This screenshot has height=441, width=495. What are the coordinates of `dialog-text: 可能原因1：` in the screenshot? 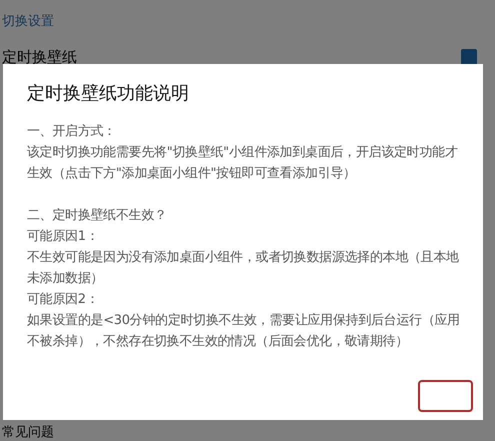 It's located at (63, 237).